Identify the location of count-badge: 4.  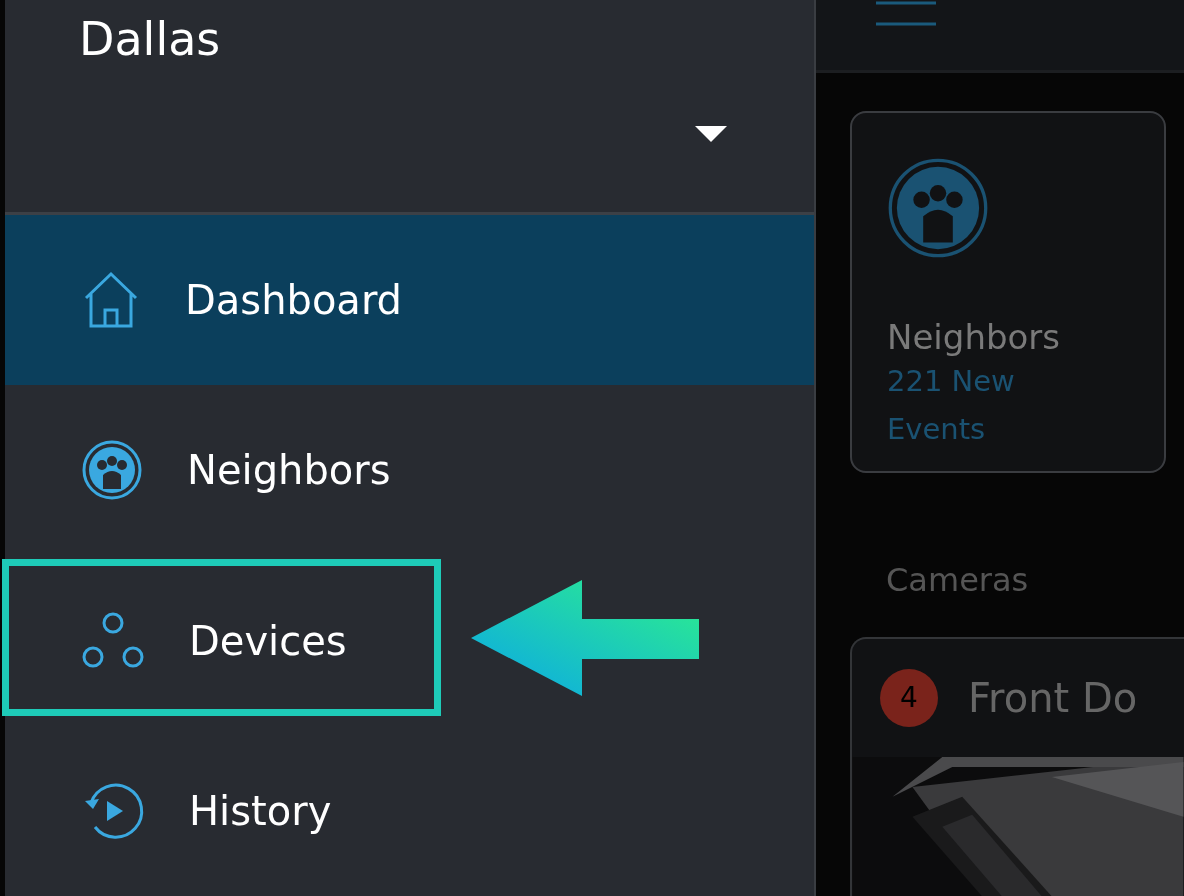
(909, 697).